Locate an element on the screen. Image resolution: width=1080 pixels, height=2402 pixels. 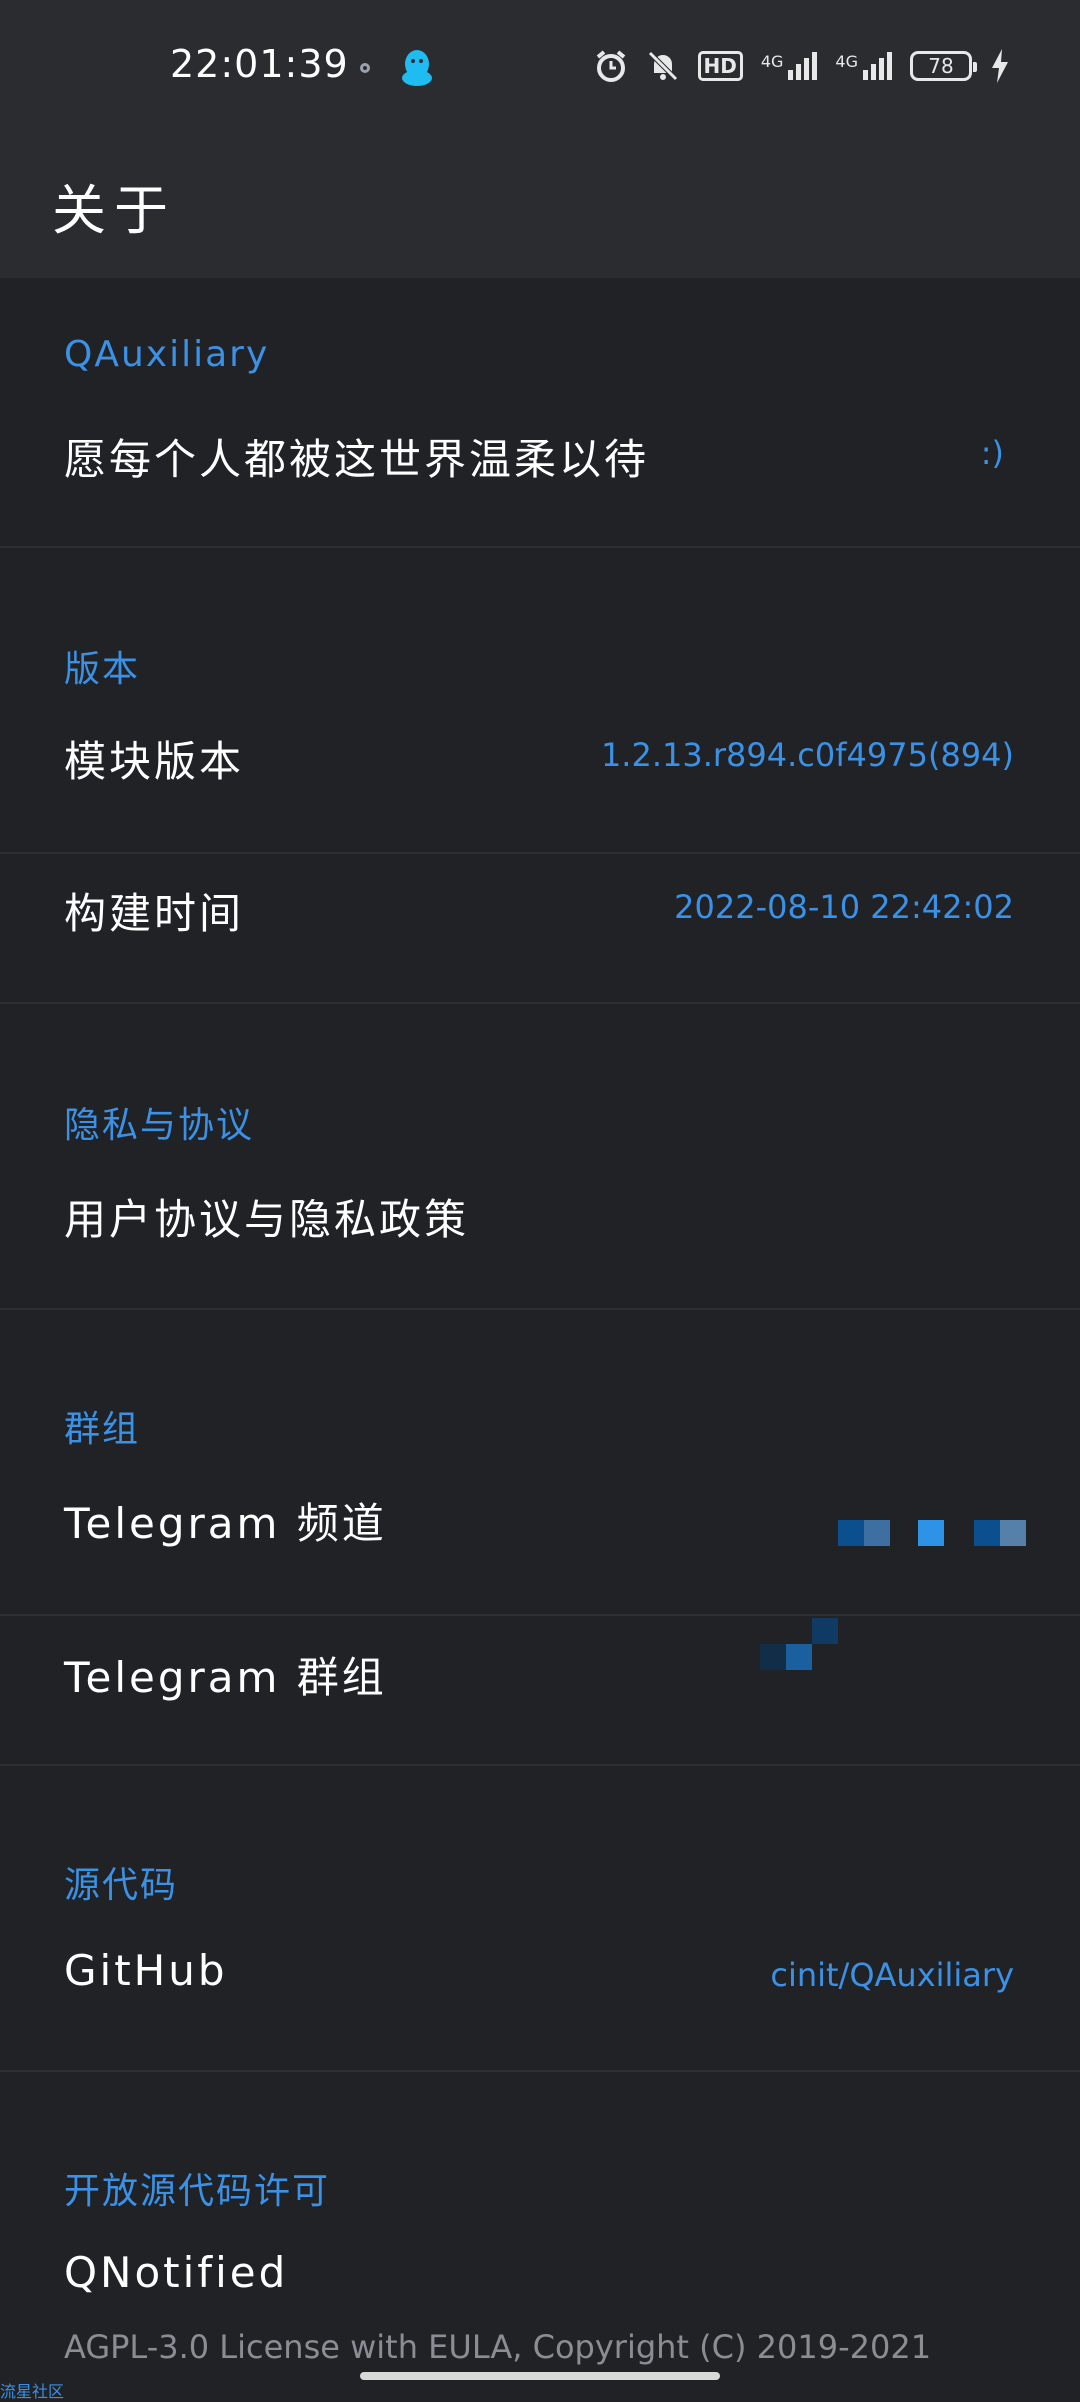
build-time-value: 2022-08-10 22:42:02 is located at coordinates (844, 907).